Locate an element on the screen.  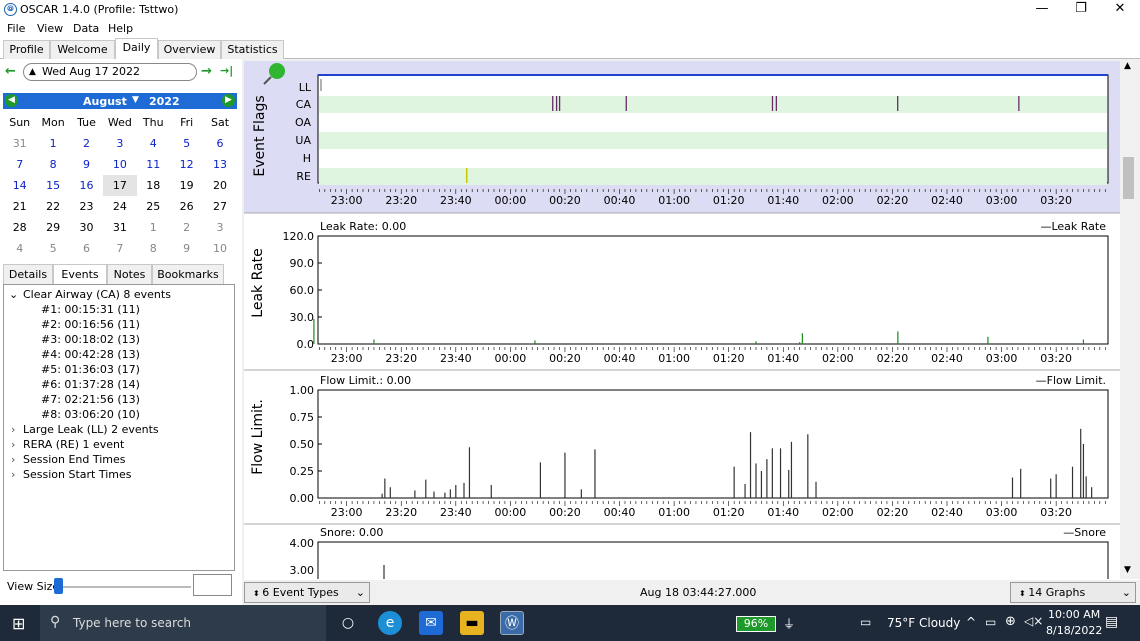
menu-view: View is located at coordinates (50, 28).